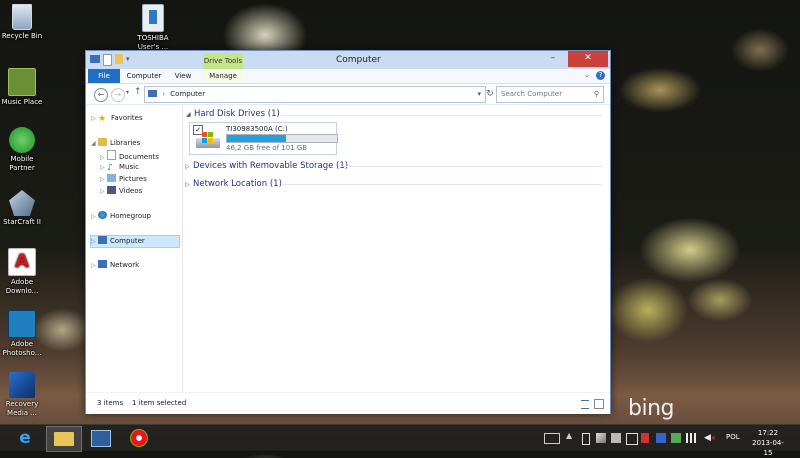 This screenshot has height=458, width=800. Describe the element at coordinates (119, 167) in the screenshot. I see `nav-item-music: ▷ ♪ Music` at that location.